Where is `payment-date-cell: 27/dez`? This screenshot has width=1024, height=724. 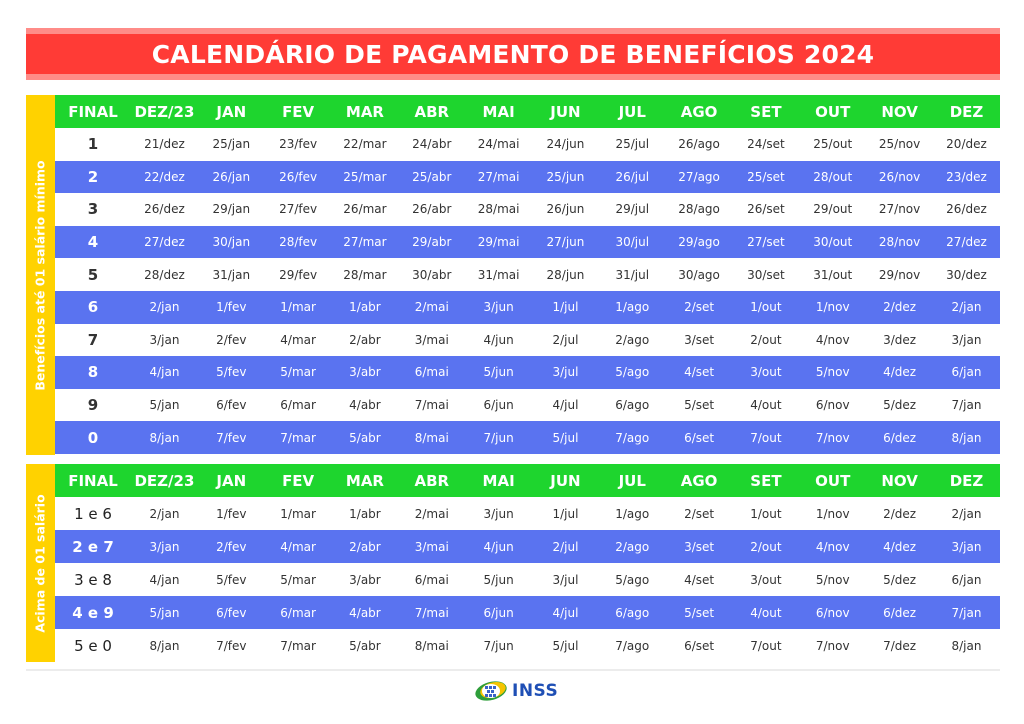 payment-date-cell: 27/dez is located at coordinates (966, 242).